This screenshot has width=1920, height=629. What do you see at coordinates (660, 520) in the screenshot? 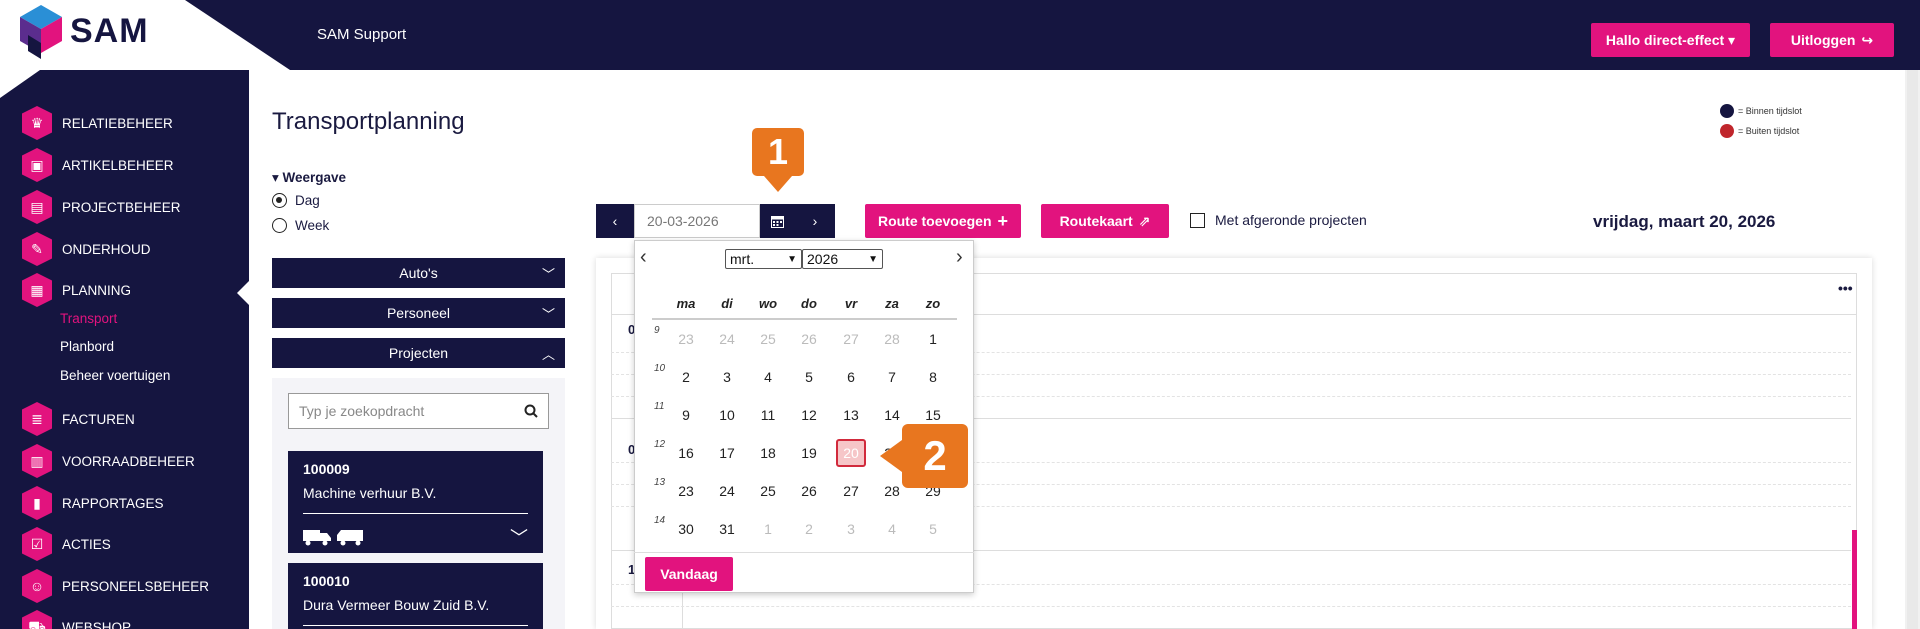
I see `week-number: 14` at bounding box center [660, 520].